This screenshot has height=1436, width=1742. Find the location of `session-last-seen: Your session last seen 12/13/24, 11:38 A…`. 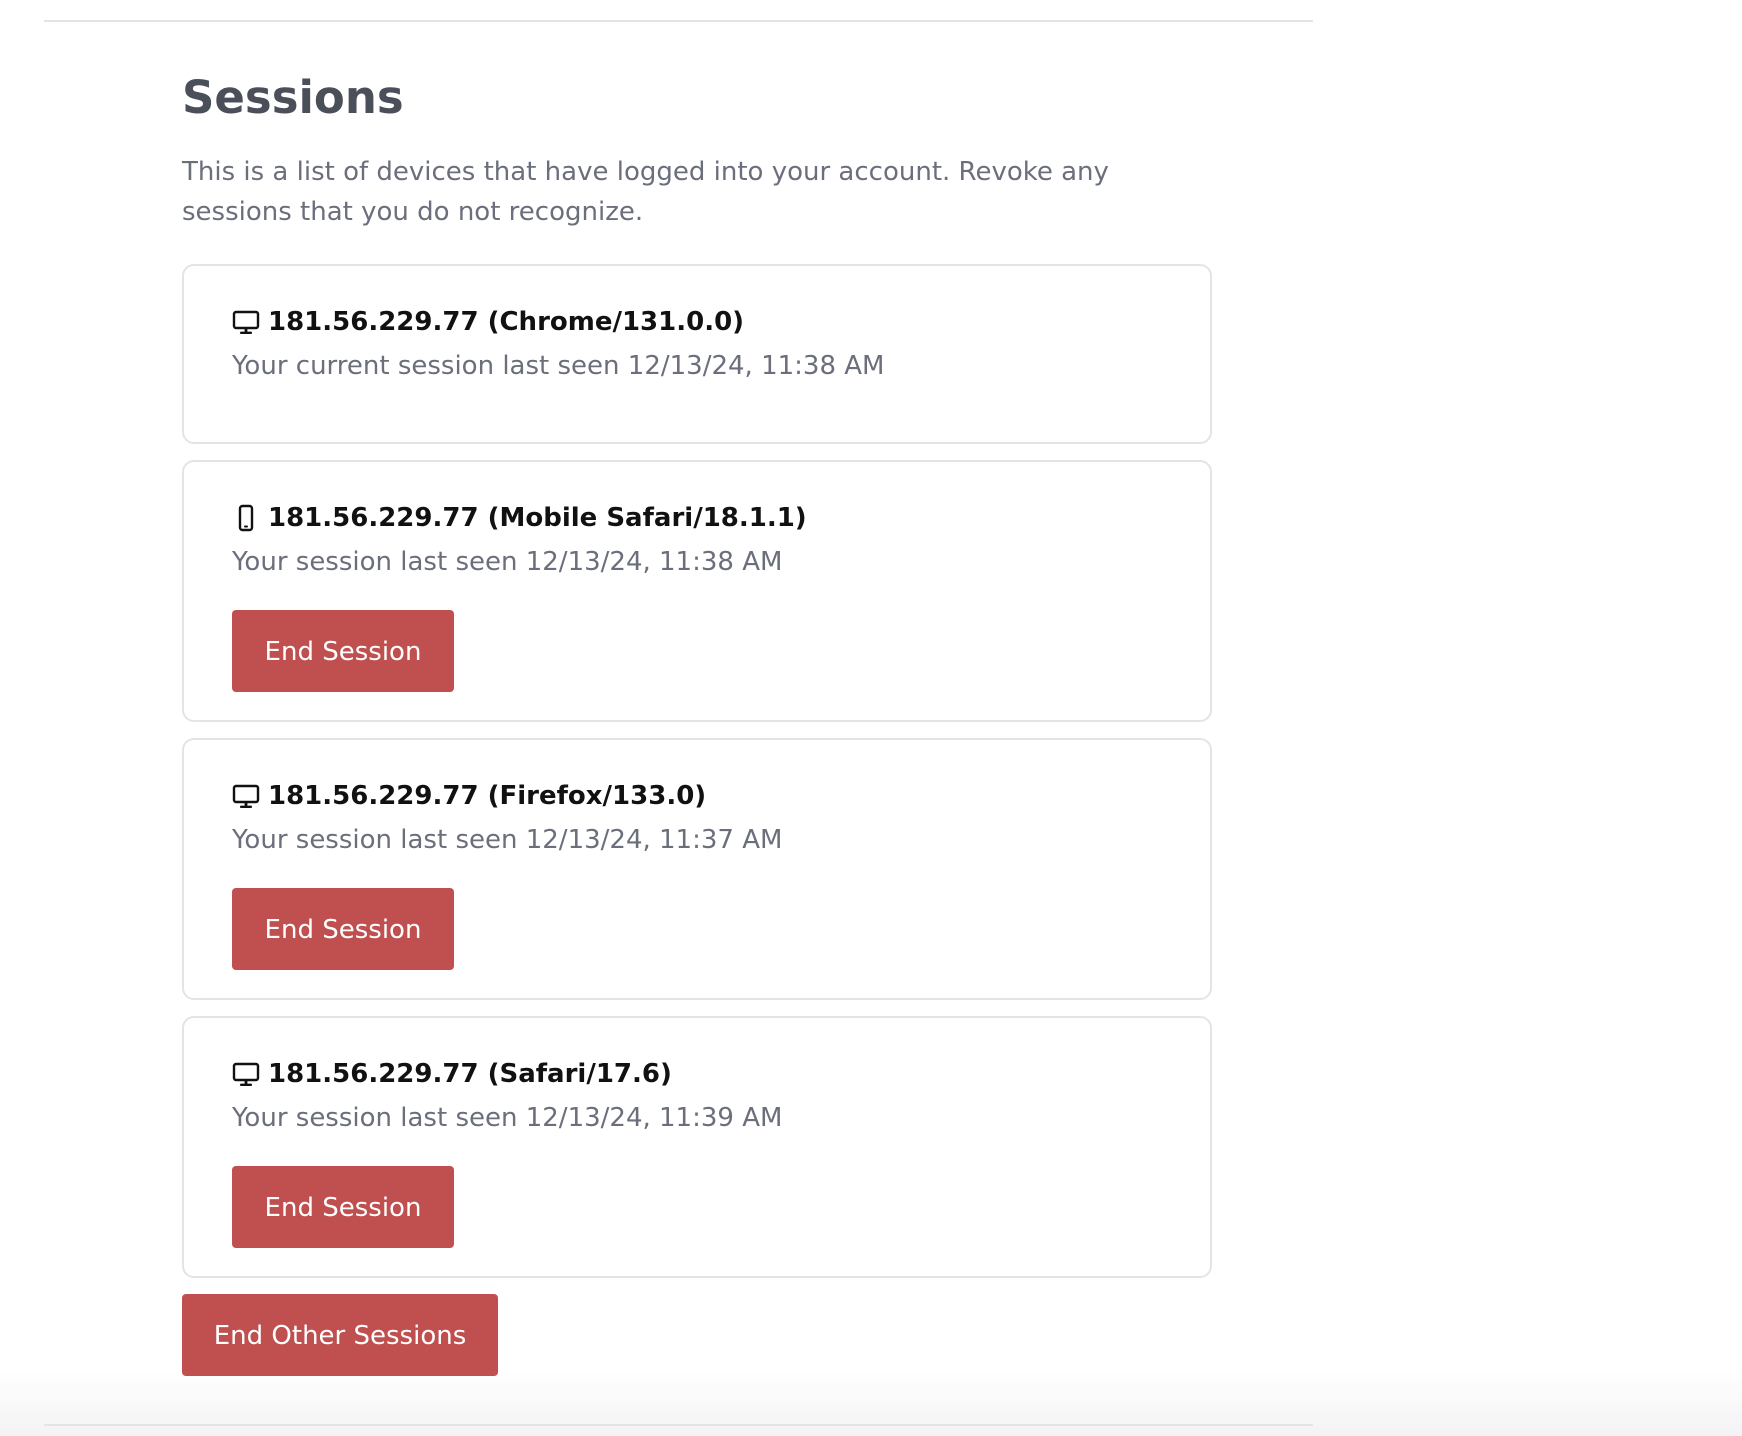

session-last-seen: Your session last seen 12/13/24, 11:38 A… is located at coordinates (507, 562).